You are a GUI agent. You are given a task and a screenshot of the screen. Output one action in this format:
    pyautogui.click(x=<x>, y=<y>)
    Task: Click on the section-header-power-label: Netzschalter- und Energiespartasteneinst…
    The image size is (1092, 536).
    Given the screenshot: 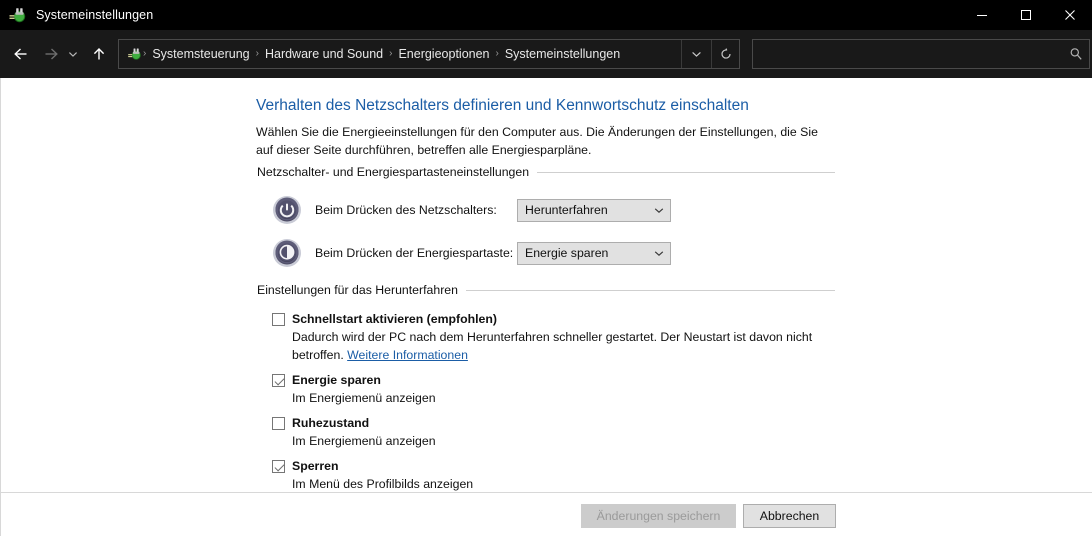 What is the action you would take?
    pyautogui.click(x=393, y=172)
    